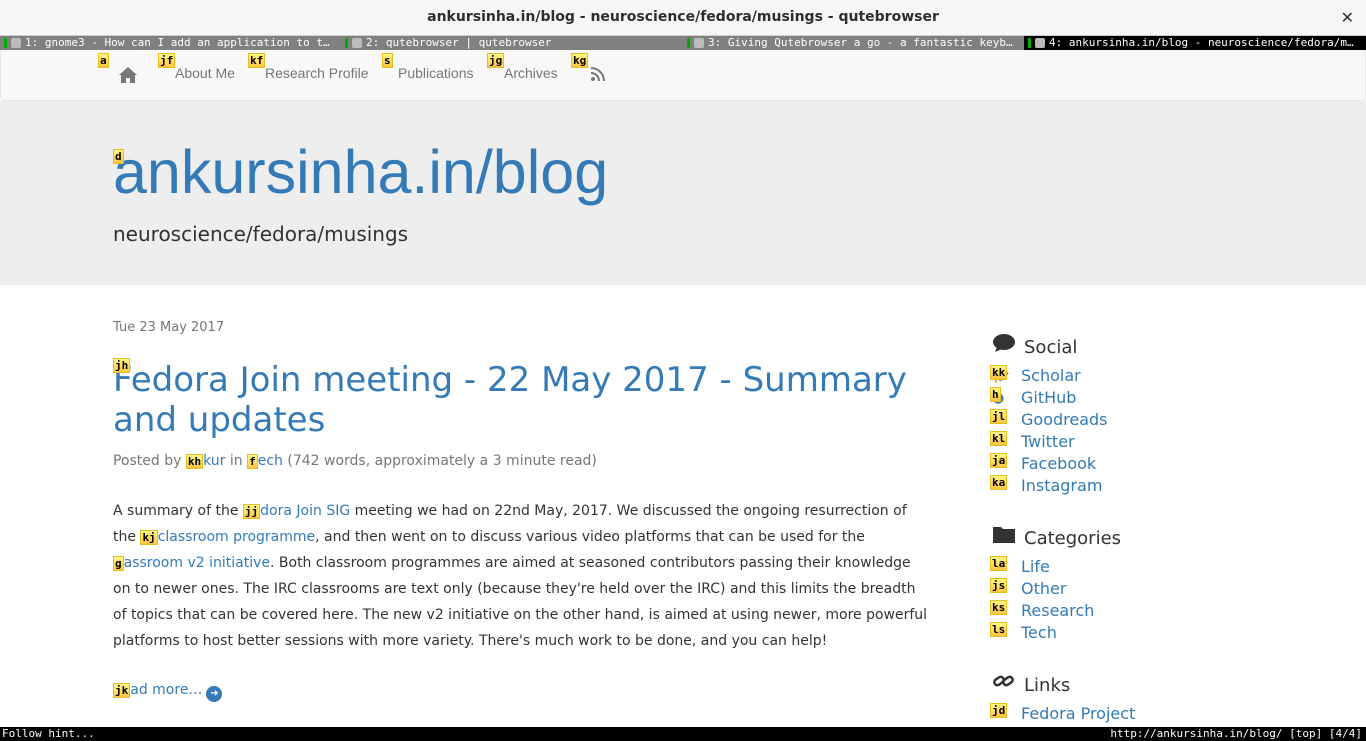 Image resolution: width=1366 pixels, height=741 pixels. What do you see at coordinates (251, 511) in the screenshot?
I see `hint-label: jj` at bounding box center [251, 511].